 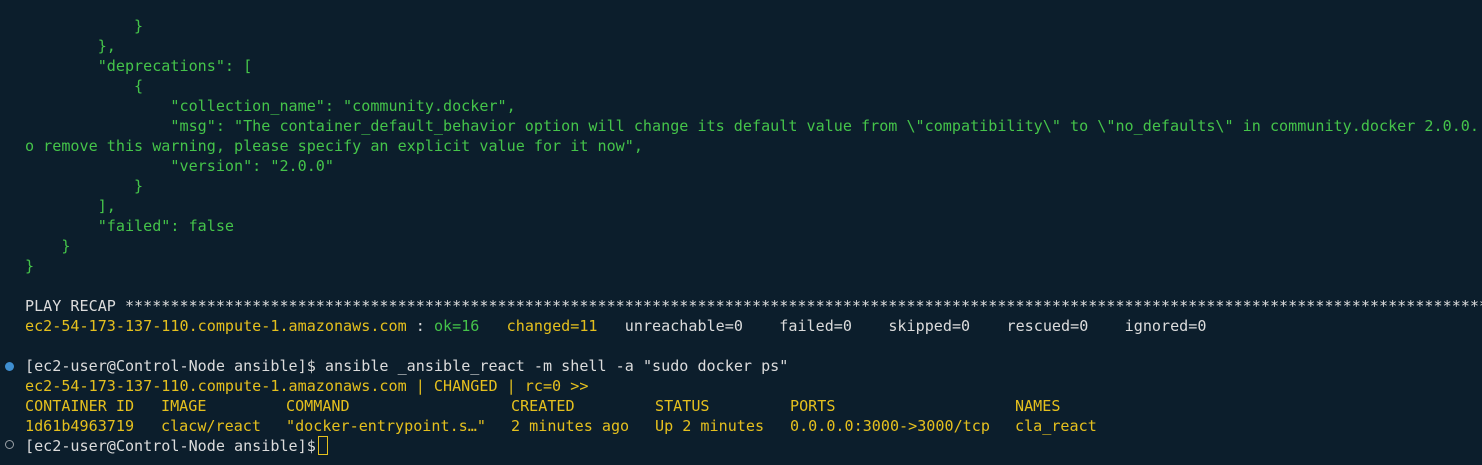 What do you see at coordinates (139, 66) in the screenshot?
I see `output-line: "deprecations": [` at bounding box center [139, 66].